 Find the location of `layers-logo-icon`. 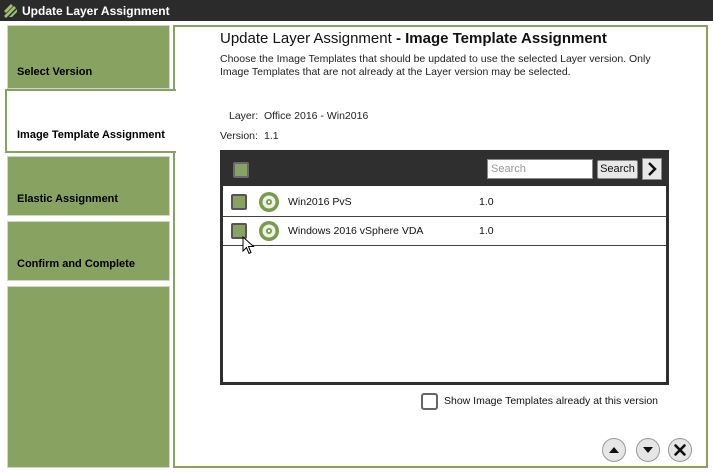

layers-logo-icon is located at coordinates (10, 11).